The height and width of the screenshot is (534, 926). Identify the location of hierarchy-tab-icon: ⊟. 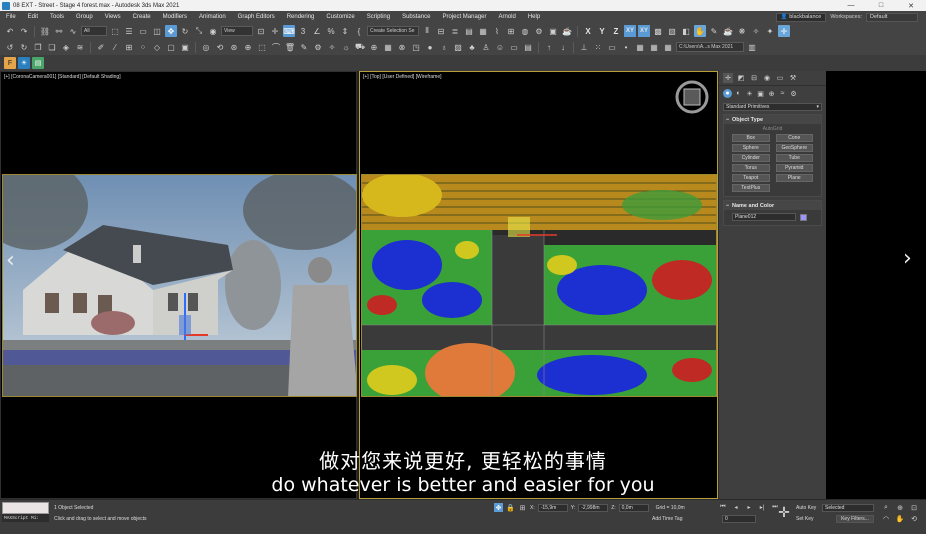
(754, 78).